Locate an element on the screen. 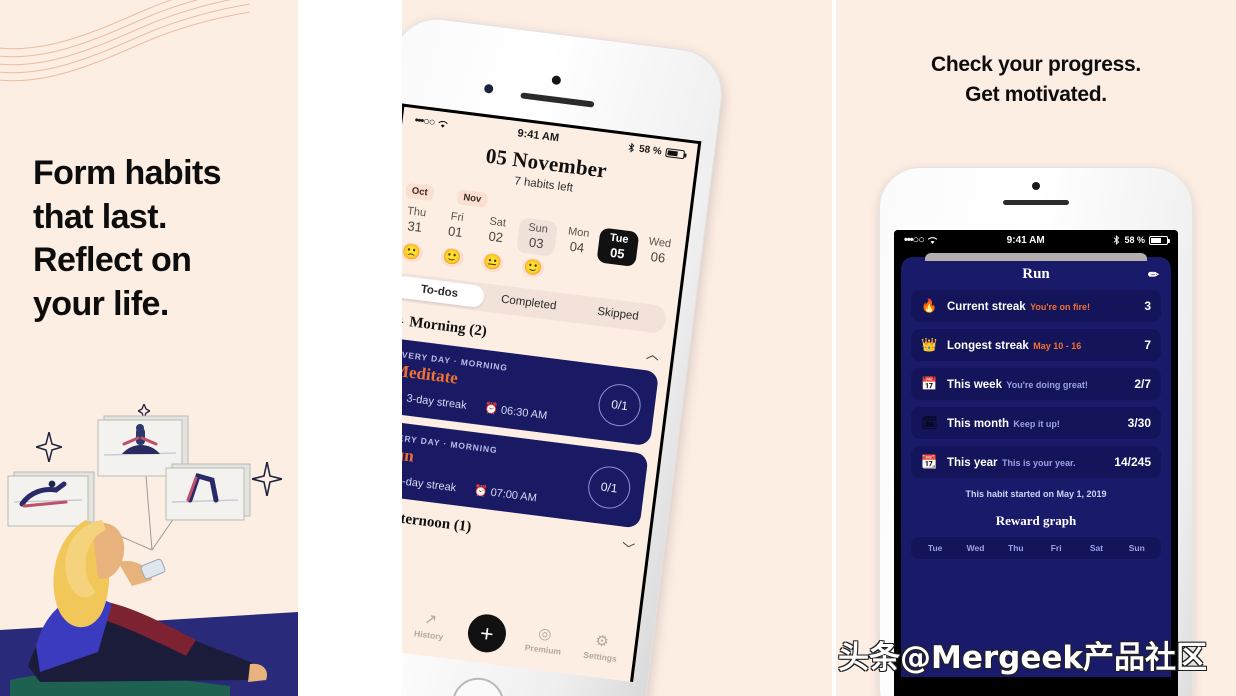 This screenshot has height=696, width=1236. tab-history: ↗ History is located at coordinates (431, 626).